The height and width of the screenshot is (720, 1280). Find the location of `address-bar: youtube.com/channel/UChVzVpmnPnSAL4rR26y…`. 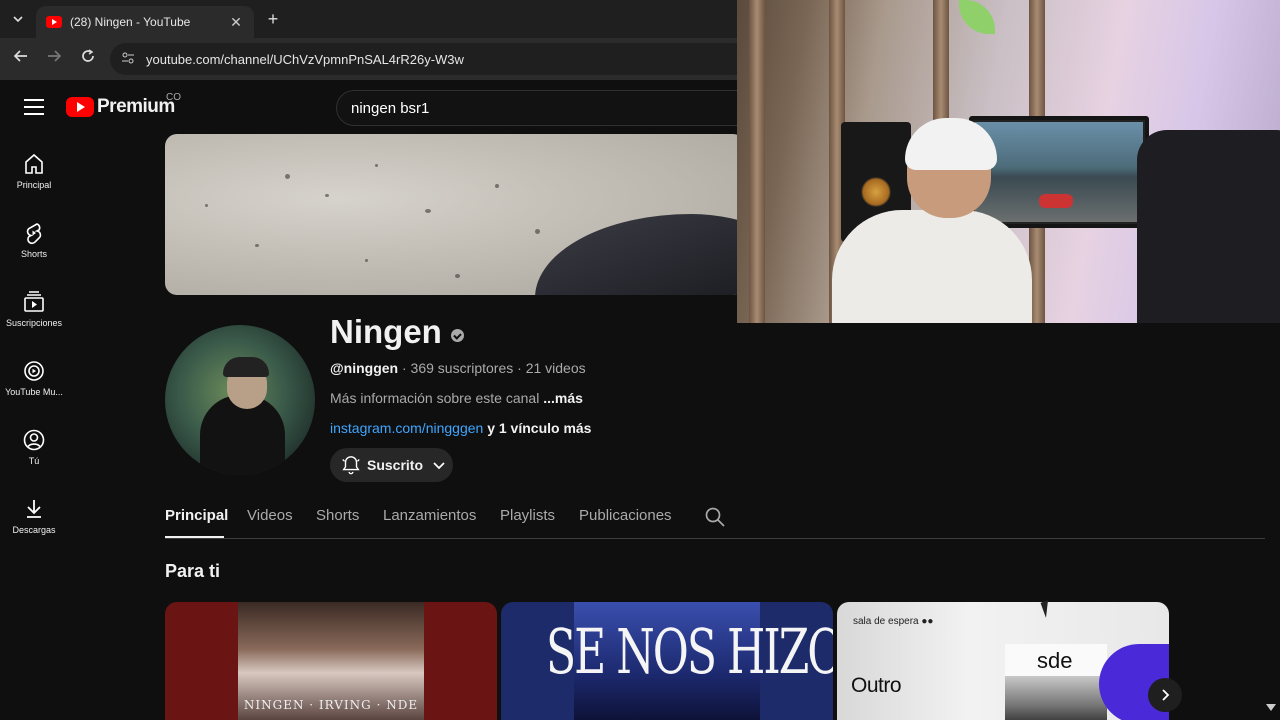

address-bar: youtube.com/channel/UChVzVpmnPnSAL4rR26y… is located at coordinates (430, 59).